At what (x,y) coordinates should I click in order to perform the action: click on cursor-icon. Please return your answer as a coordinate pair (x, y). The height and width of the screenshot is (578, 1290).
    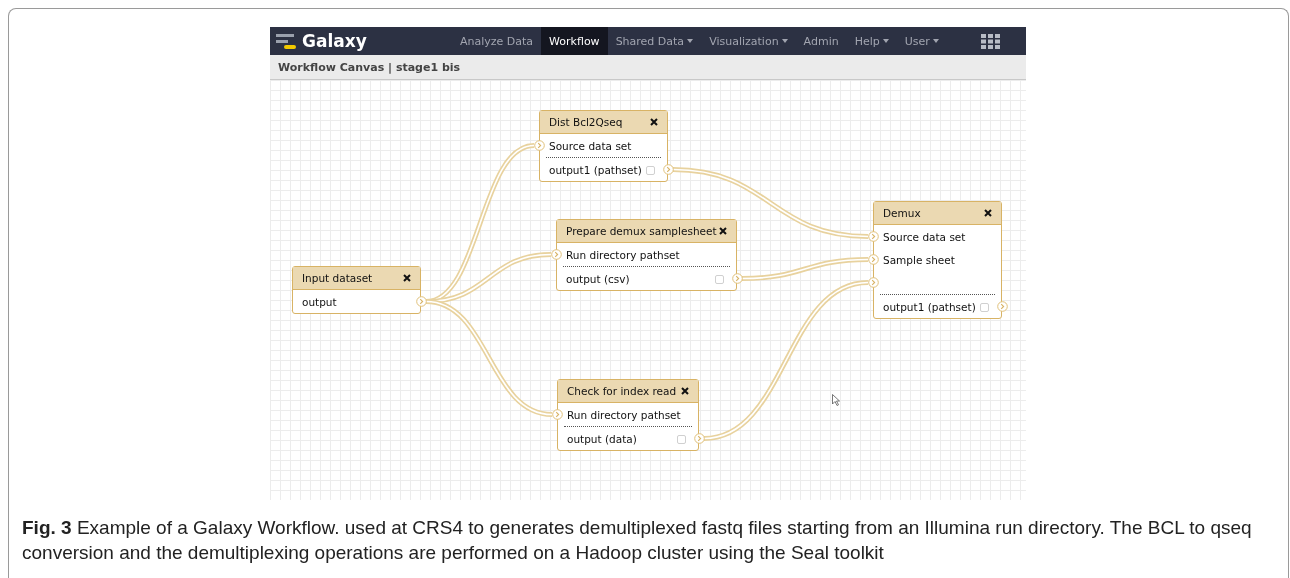
    Looking at the image, I should click on (836, 400).